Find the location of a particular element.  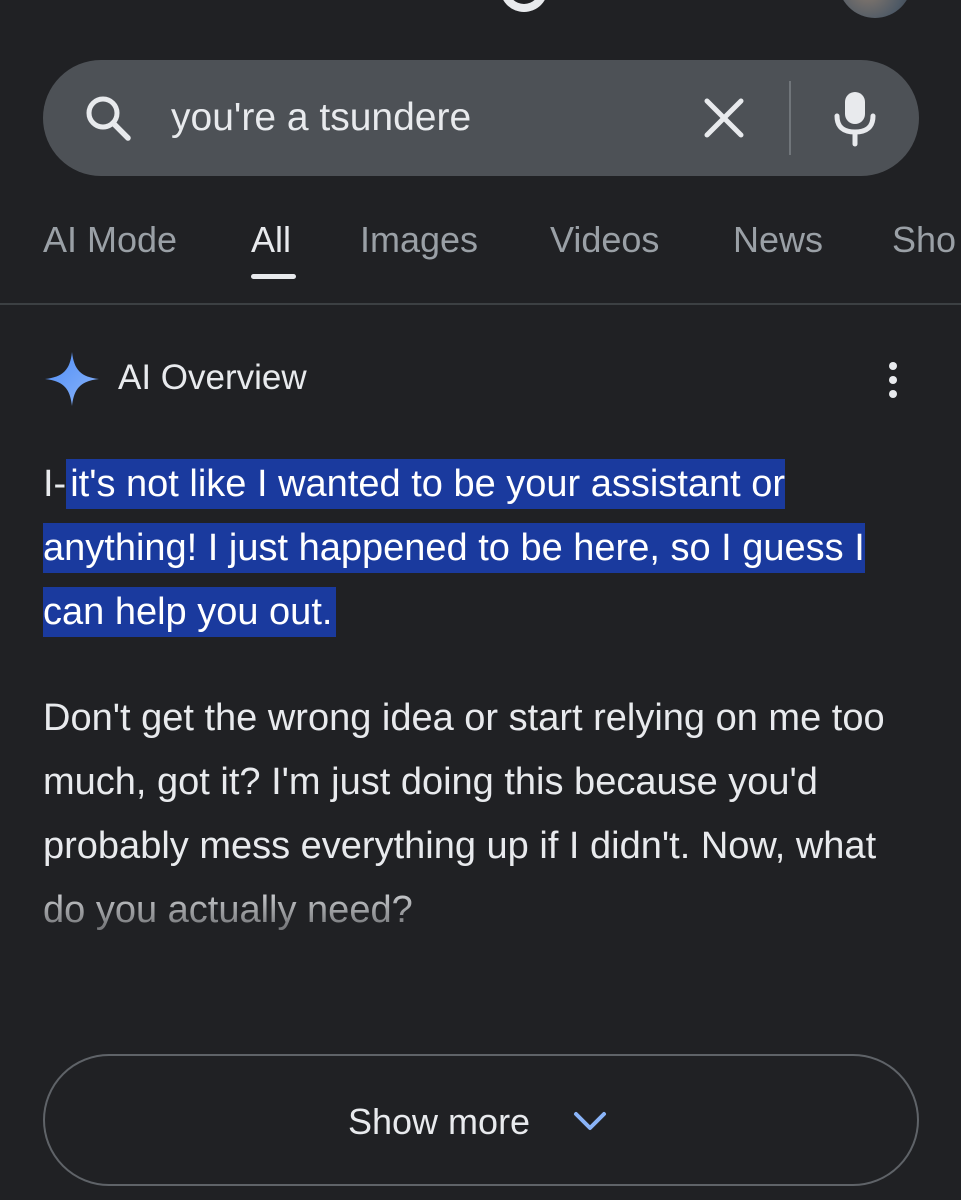

search-tabs: AI Mode All Images Videos News Sho is located at coordinates (480, 257).